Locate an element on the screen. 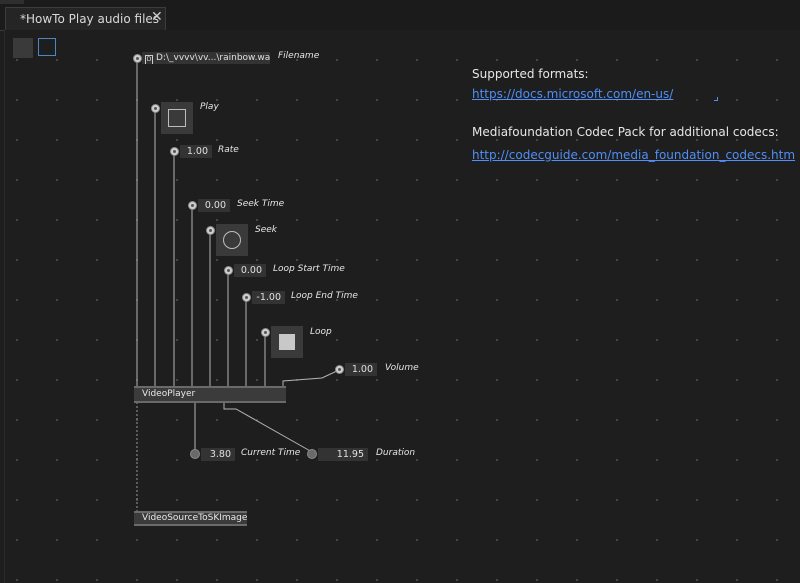 The height and width of the screenshot is (583, 800). current-time-field: 3.80 is located at coordinates (218, 454).